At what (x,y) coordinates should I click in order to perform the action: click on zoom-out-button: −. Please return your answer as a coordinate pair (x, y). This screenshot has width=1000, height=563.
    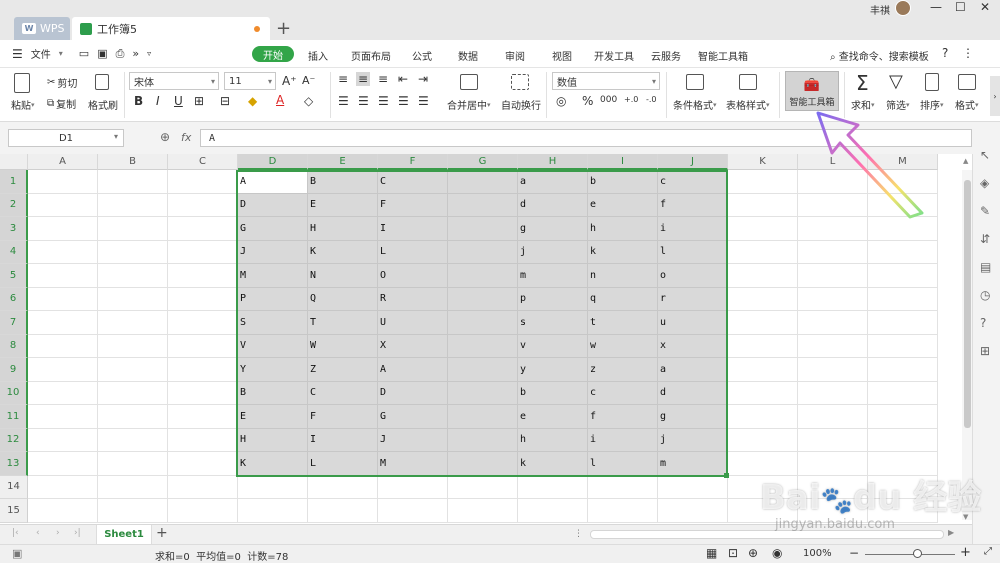
    Looking at the image, I should click on (854, 553).